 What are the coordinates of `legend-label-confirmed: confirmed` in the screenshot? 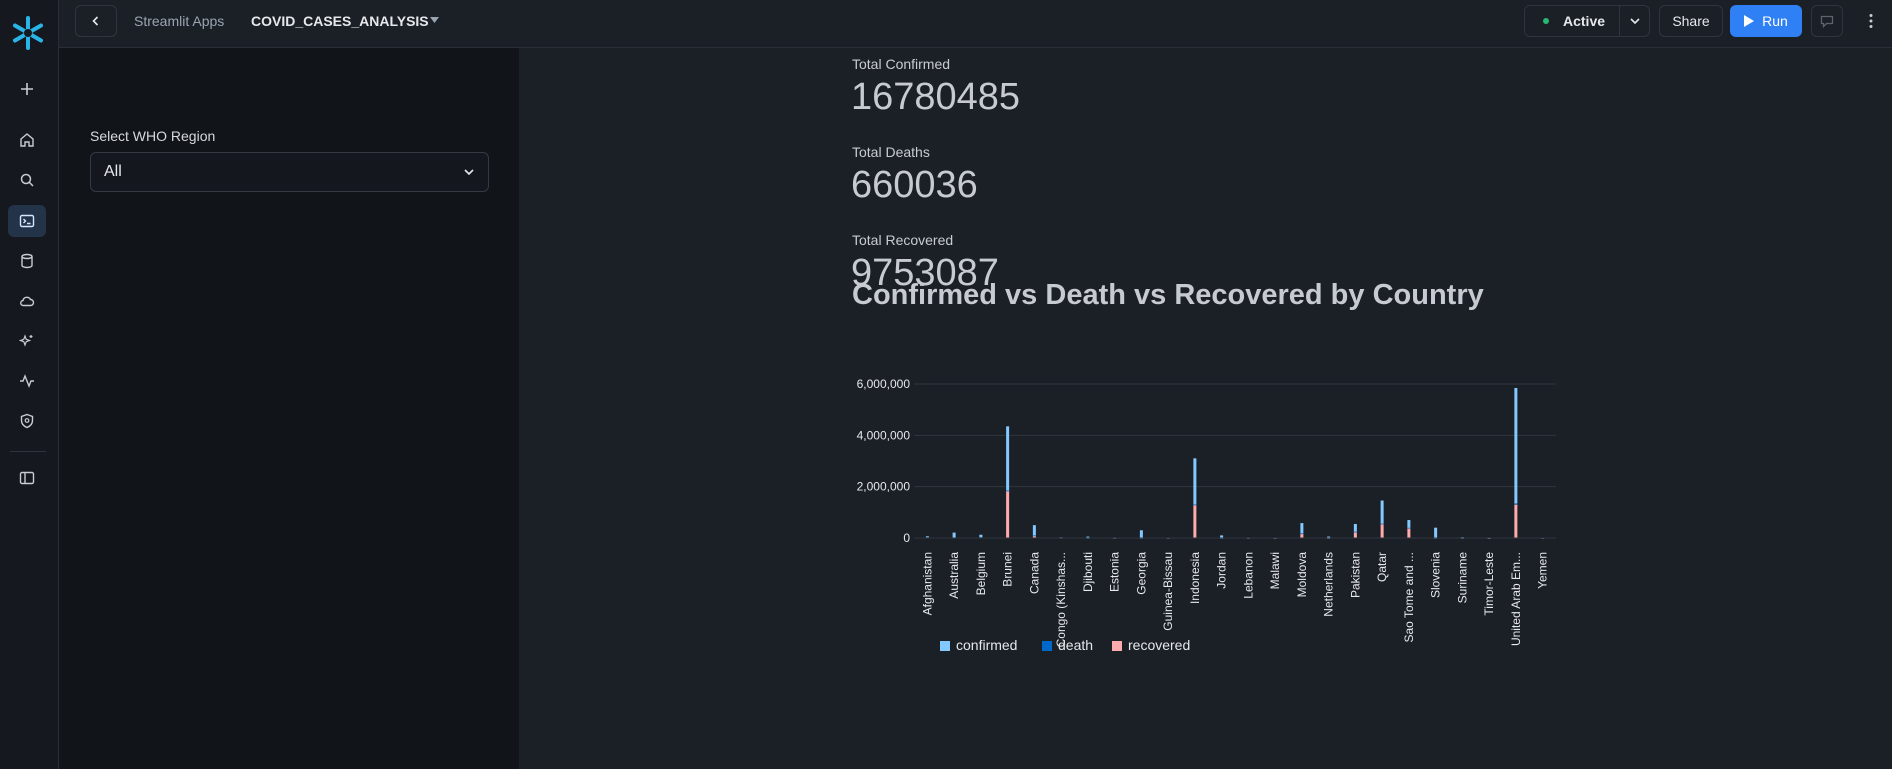 It's located at (986, 645).